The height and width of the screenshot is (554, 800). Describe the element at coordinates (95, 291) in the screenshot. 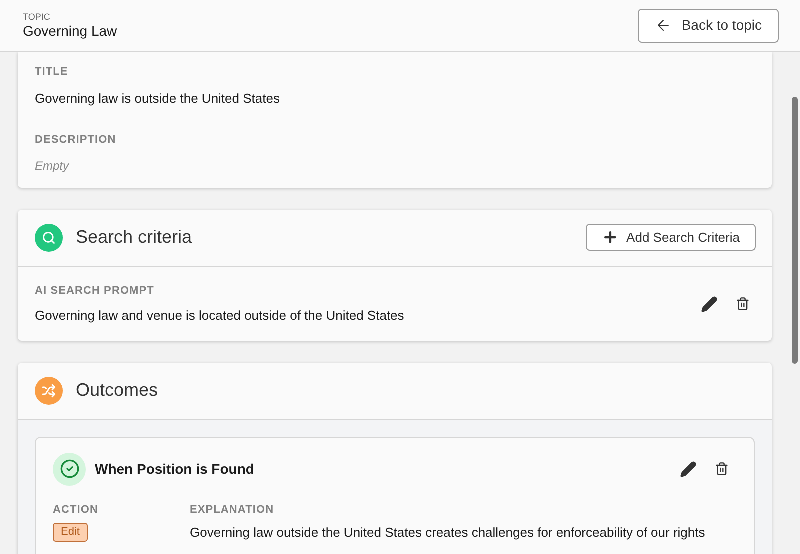

I see `prompt-label: AI SEARCH PROMPT` at that location.